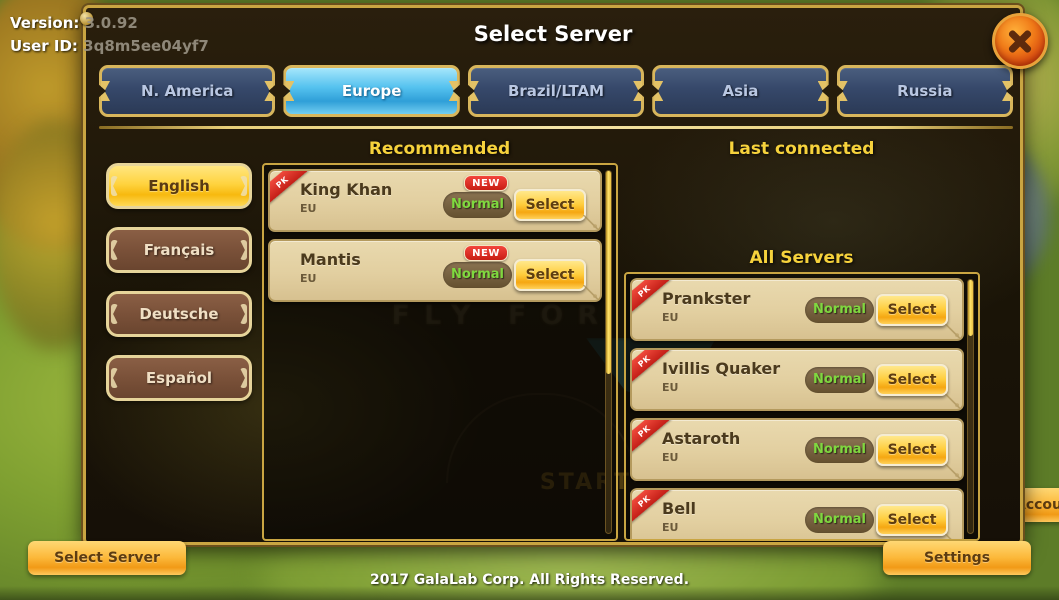 Image resolution: width=1059 pixels, height=600 pixels. I want to click on language-button-label: English, so click(179, 186).